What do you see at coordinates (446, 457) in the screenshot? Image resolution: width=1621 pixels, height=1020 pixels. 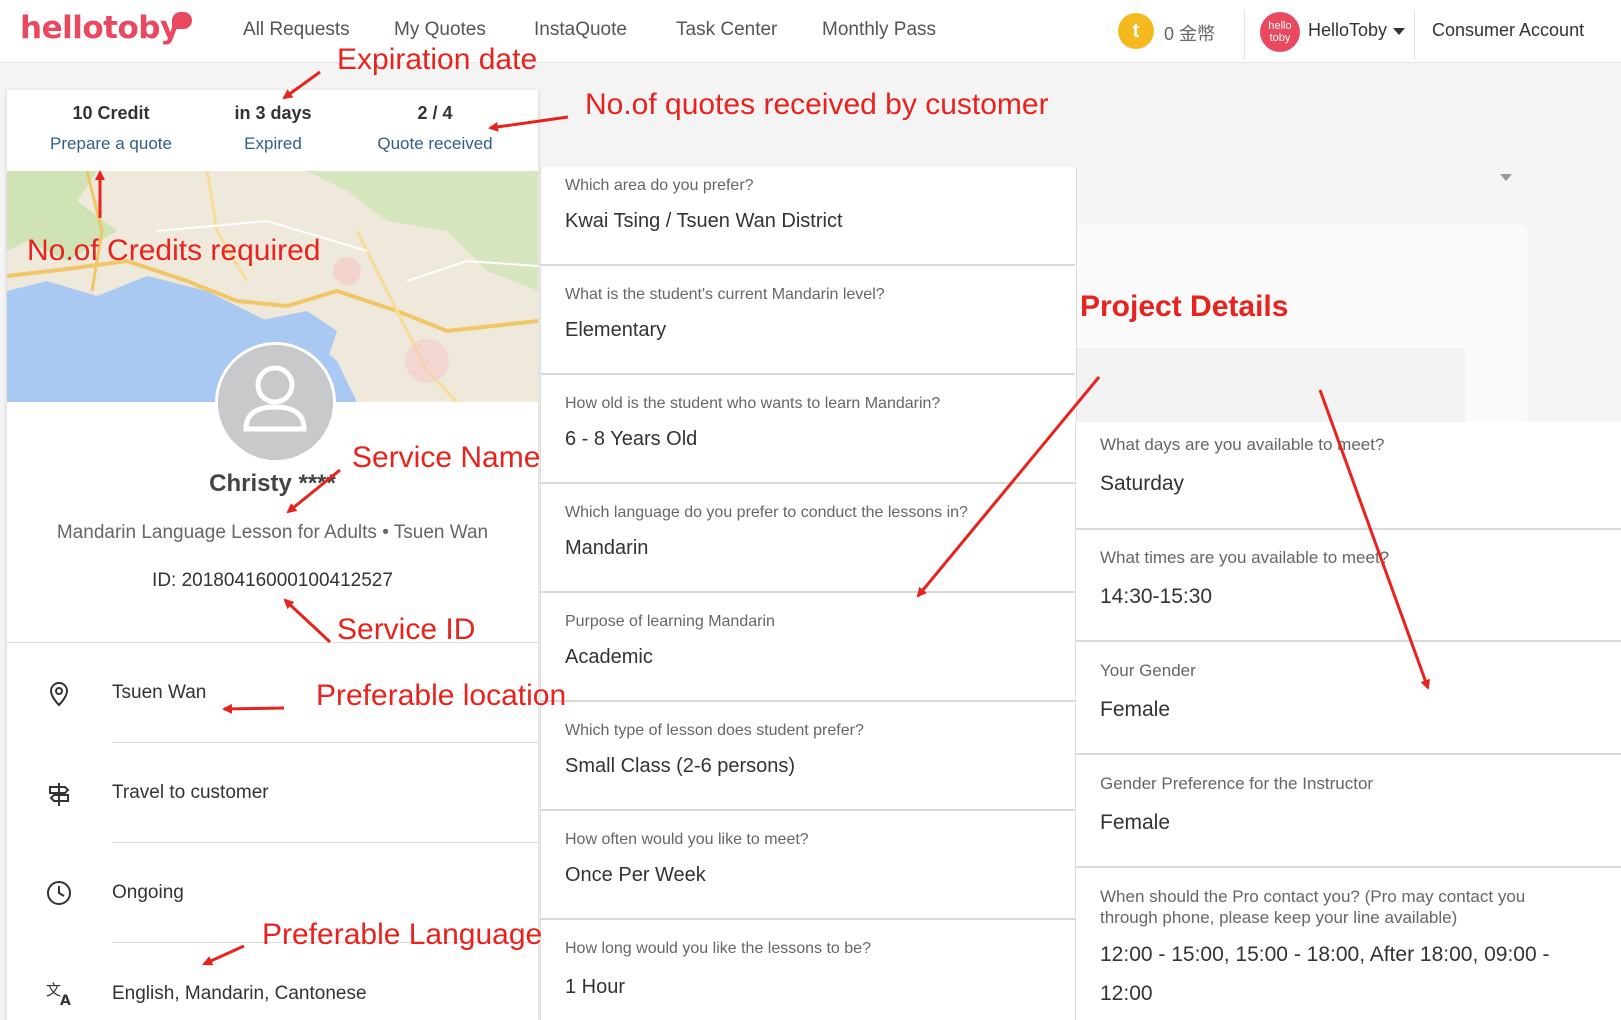 I see `annotation-service-name: Service Name` at bounding box center [446, 457].